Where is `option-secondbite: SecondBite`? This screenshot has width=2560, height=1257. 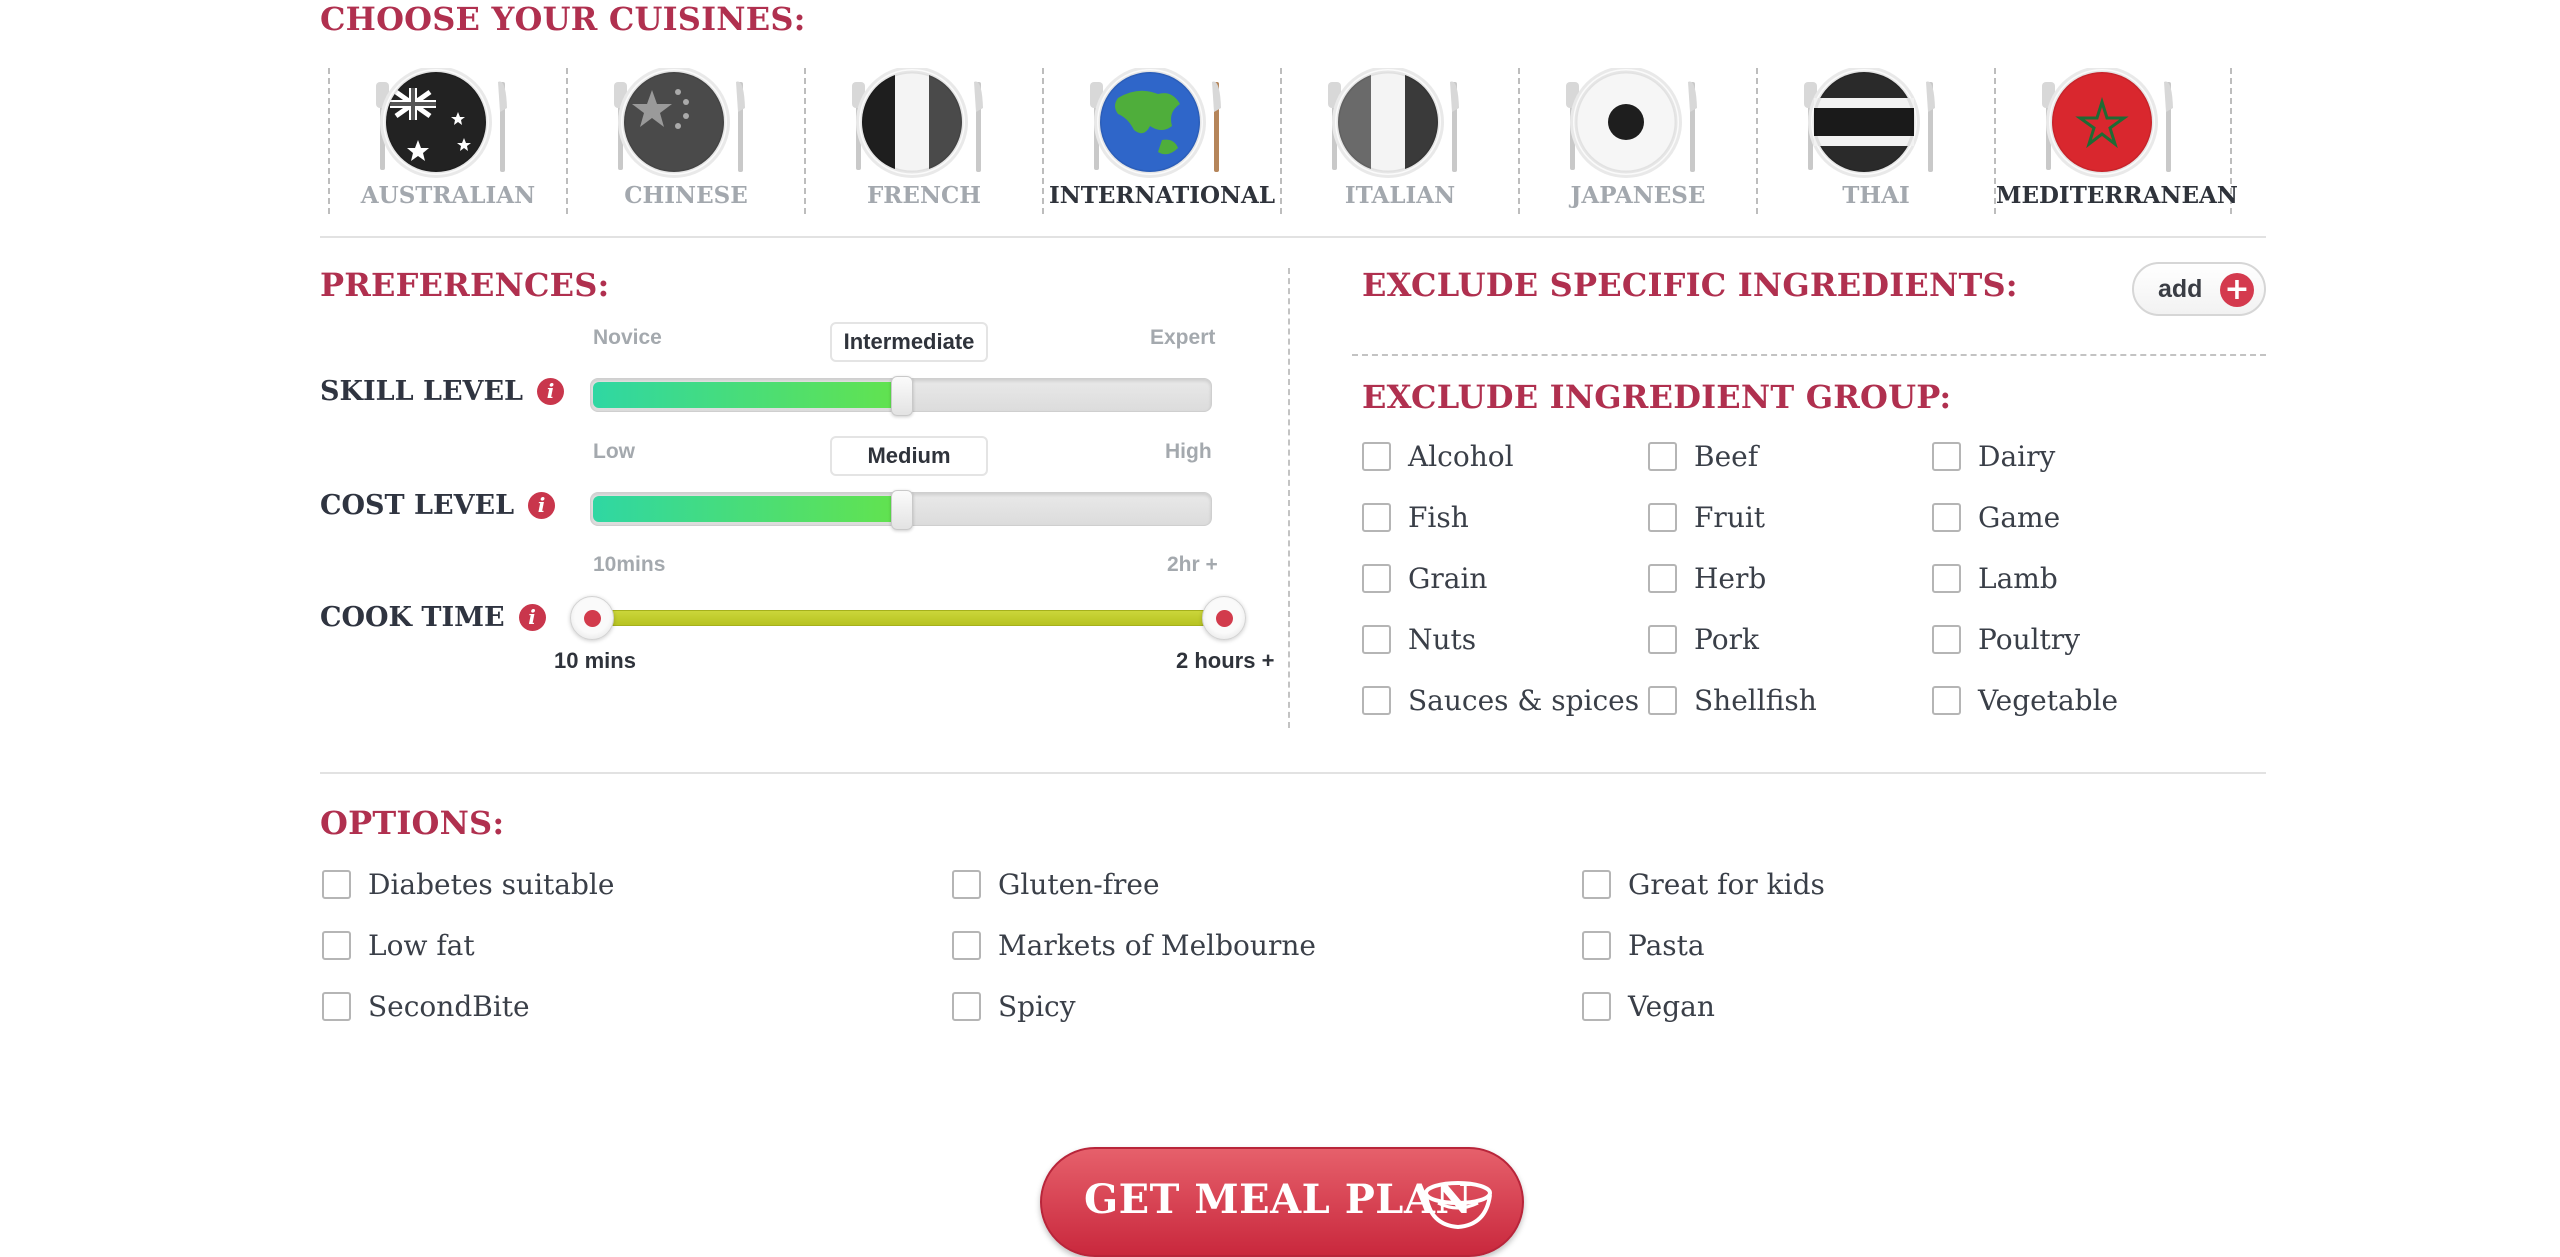
option-secondbite: SecondBite is located at coordinates (426, 1006).